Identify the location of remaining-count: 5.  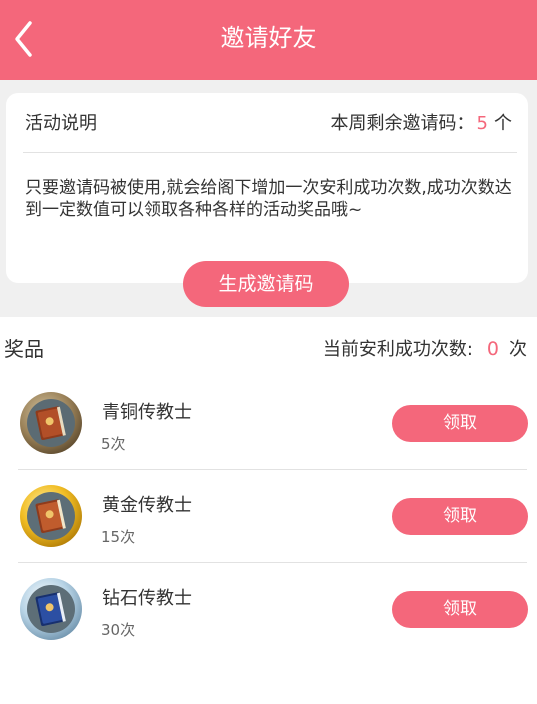
(482, 123).